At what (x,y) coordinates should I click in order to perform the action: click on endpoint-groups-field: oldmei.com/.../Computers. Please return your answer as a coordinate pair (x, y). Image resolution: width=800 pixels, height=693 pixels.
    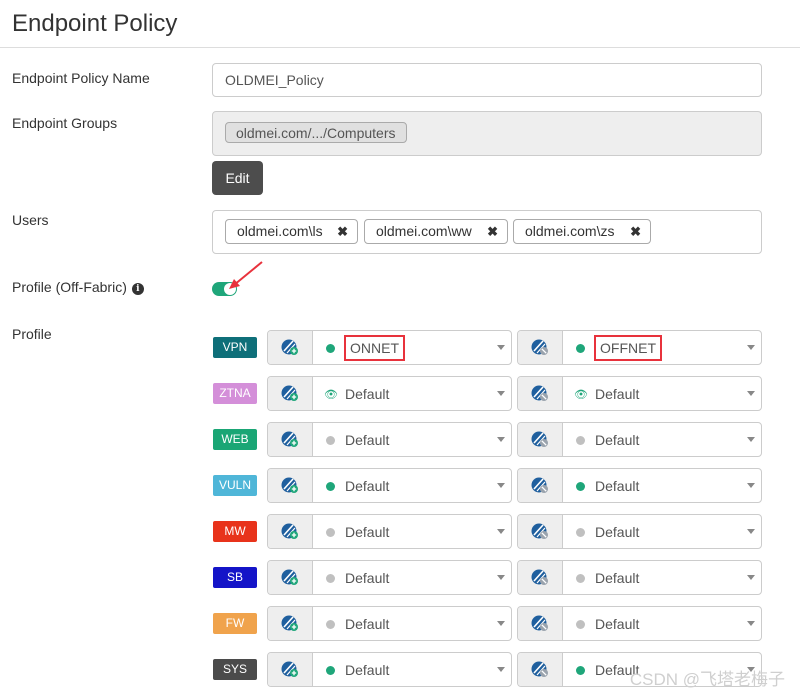
    Looking at the image, I should click on (487, 133).